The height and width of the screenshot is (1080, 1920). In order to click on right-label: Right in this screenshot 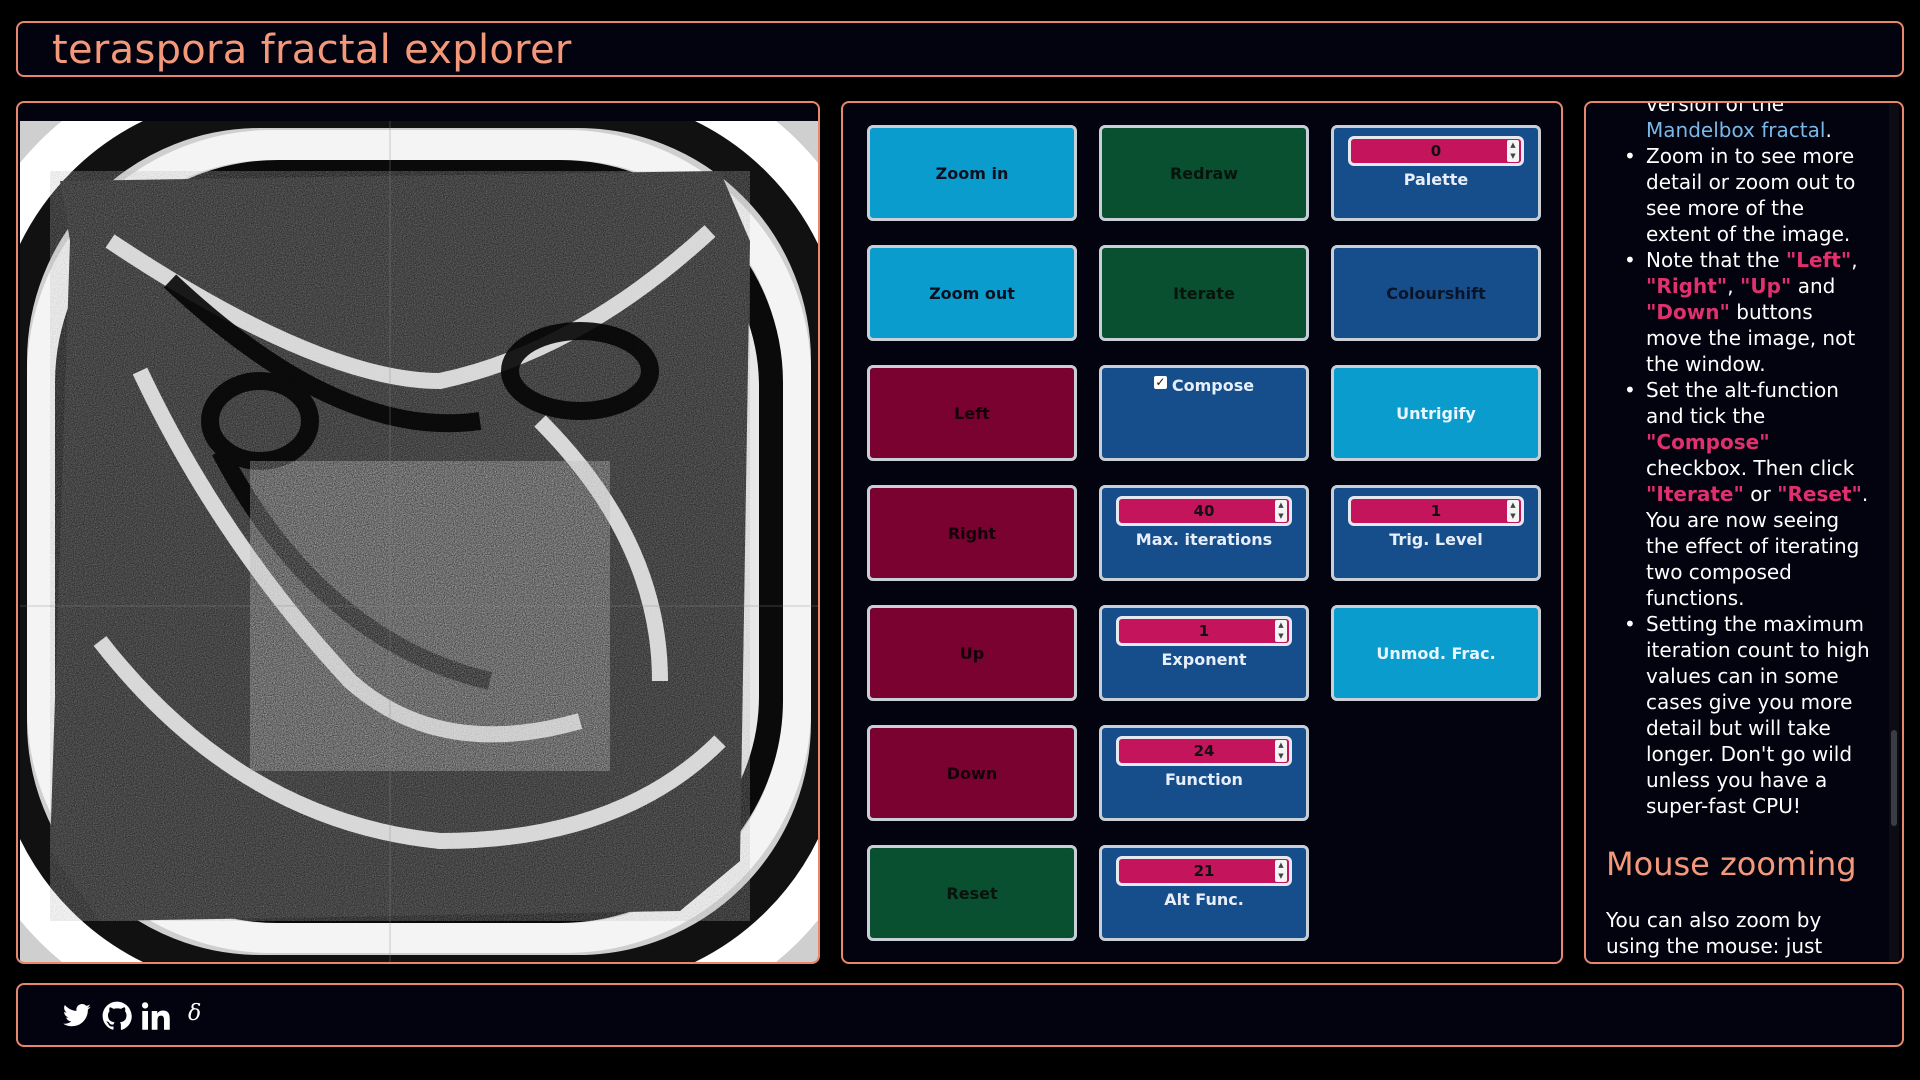, I will do `click(972, 533)`.